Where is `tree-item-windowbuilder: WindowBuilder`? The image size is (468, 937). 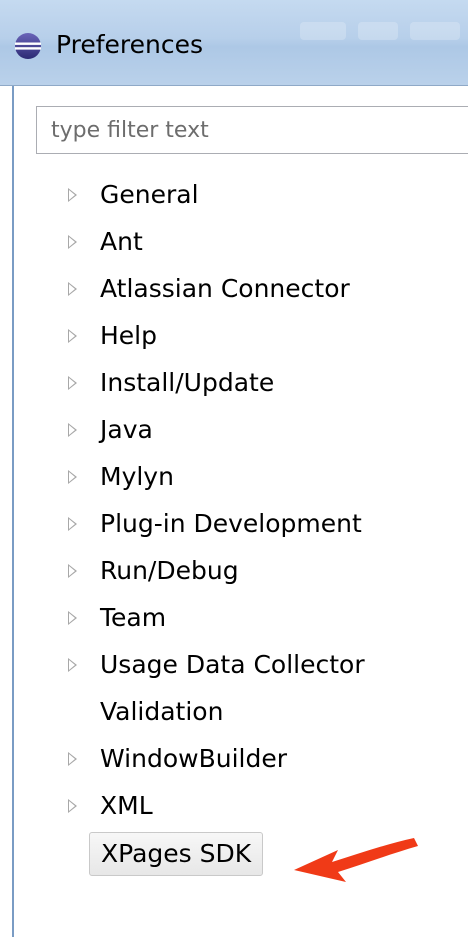
tree-item-windowbuilder: WindowBuilder is located at coordinates (234, 759).